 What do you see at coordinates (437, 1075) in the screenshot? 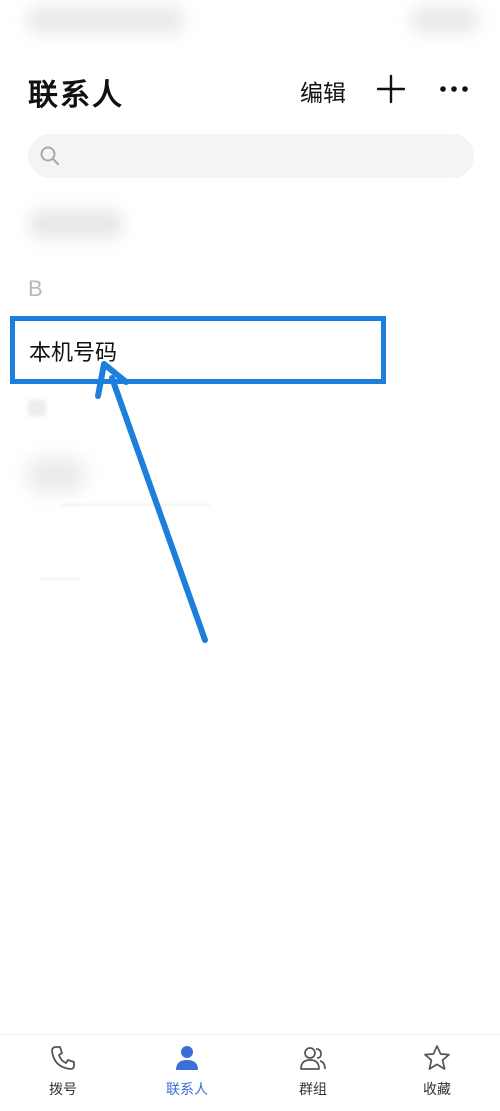
I see `nav-item-favorites: 收藏` at bounding box center [437, 1075].